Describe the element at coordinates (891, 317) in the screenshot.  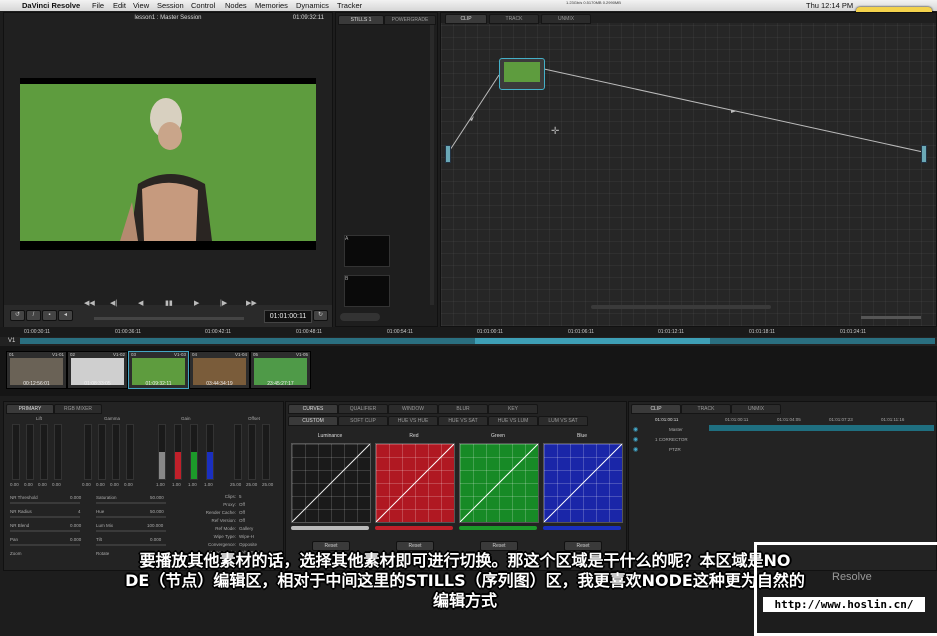
I see `node-zoom-slider` at that location.